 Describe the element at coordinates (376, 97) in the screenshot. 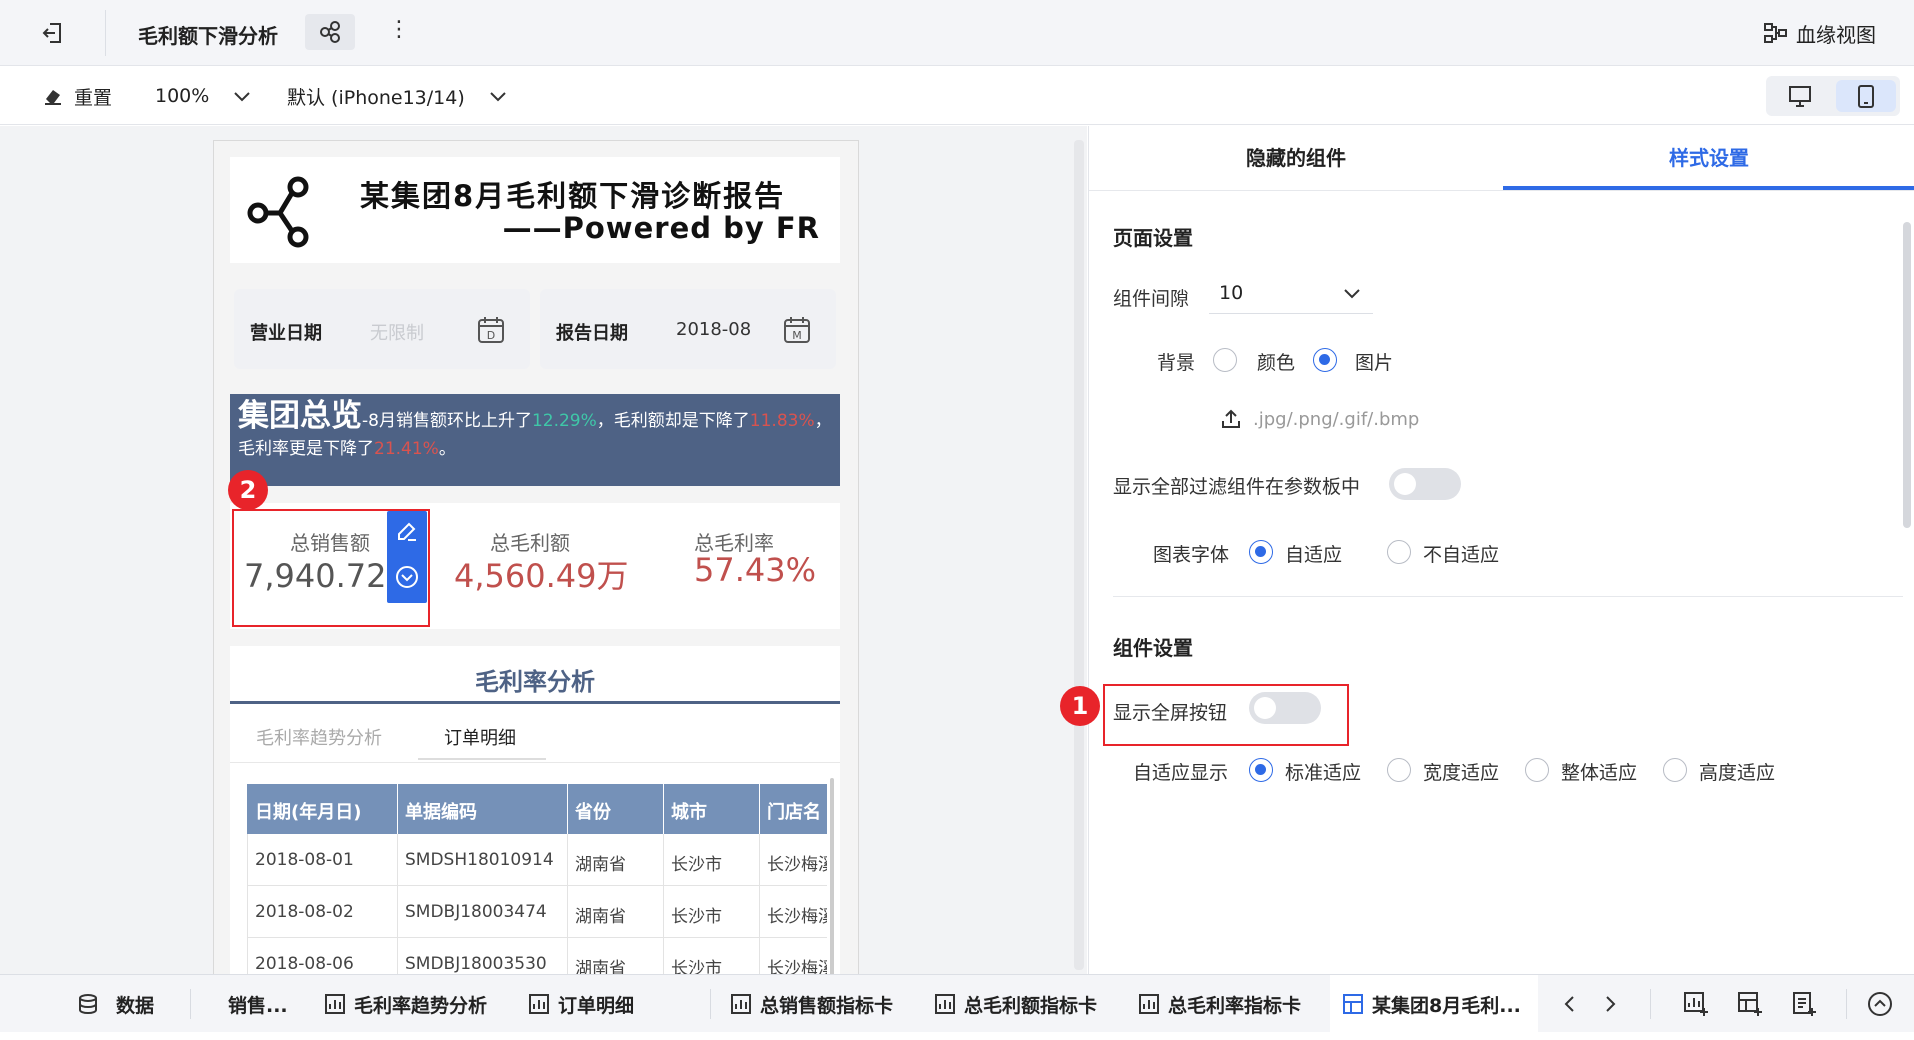

I see `device-value: 默认 (iPhone13/14)` at that location.